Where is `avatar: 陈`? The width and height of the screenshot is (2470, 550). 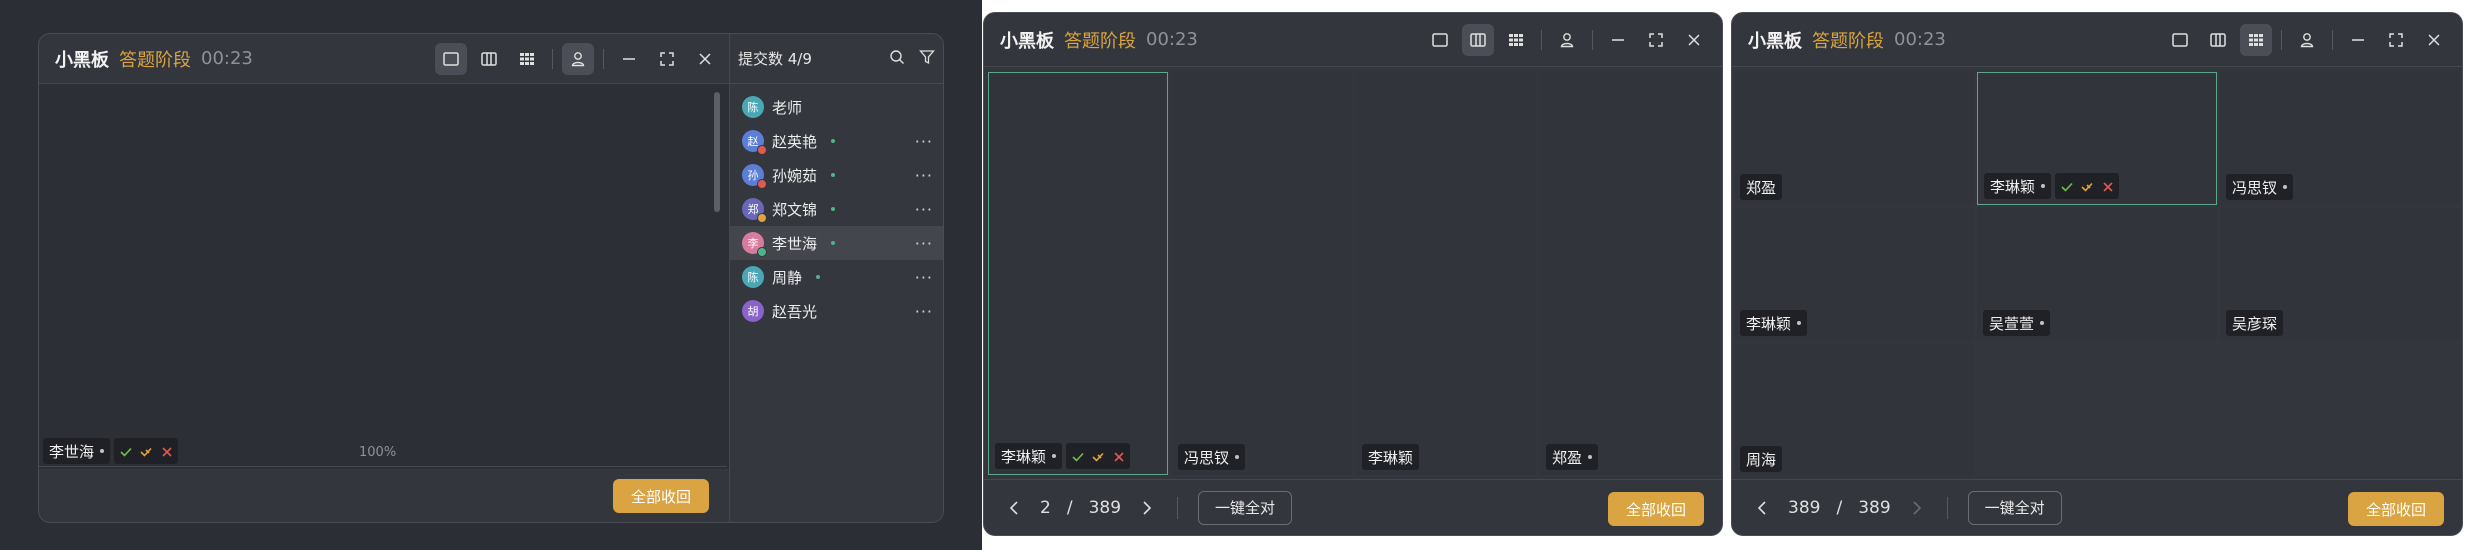 avatar: 陈 is located at coordinates (753, 107).